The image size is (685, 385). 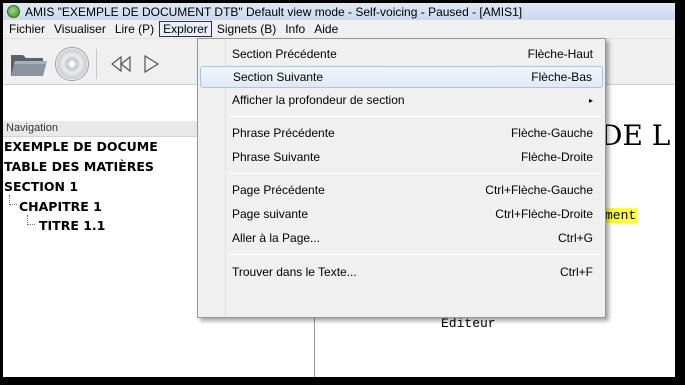 I want to click on highlighted-text: ment, so click(x=621, y=215).